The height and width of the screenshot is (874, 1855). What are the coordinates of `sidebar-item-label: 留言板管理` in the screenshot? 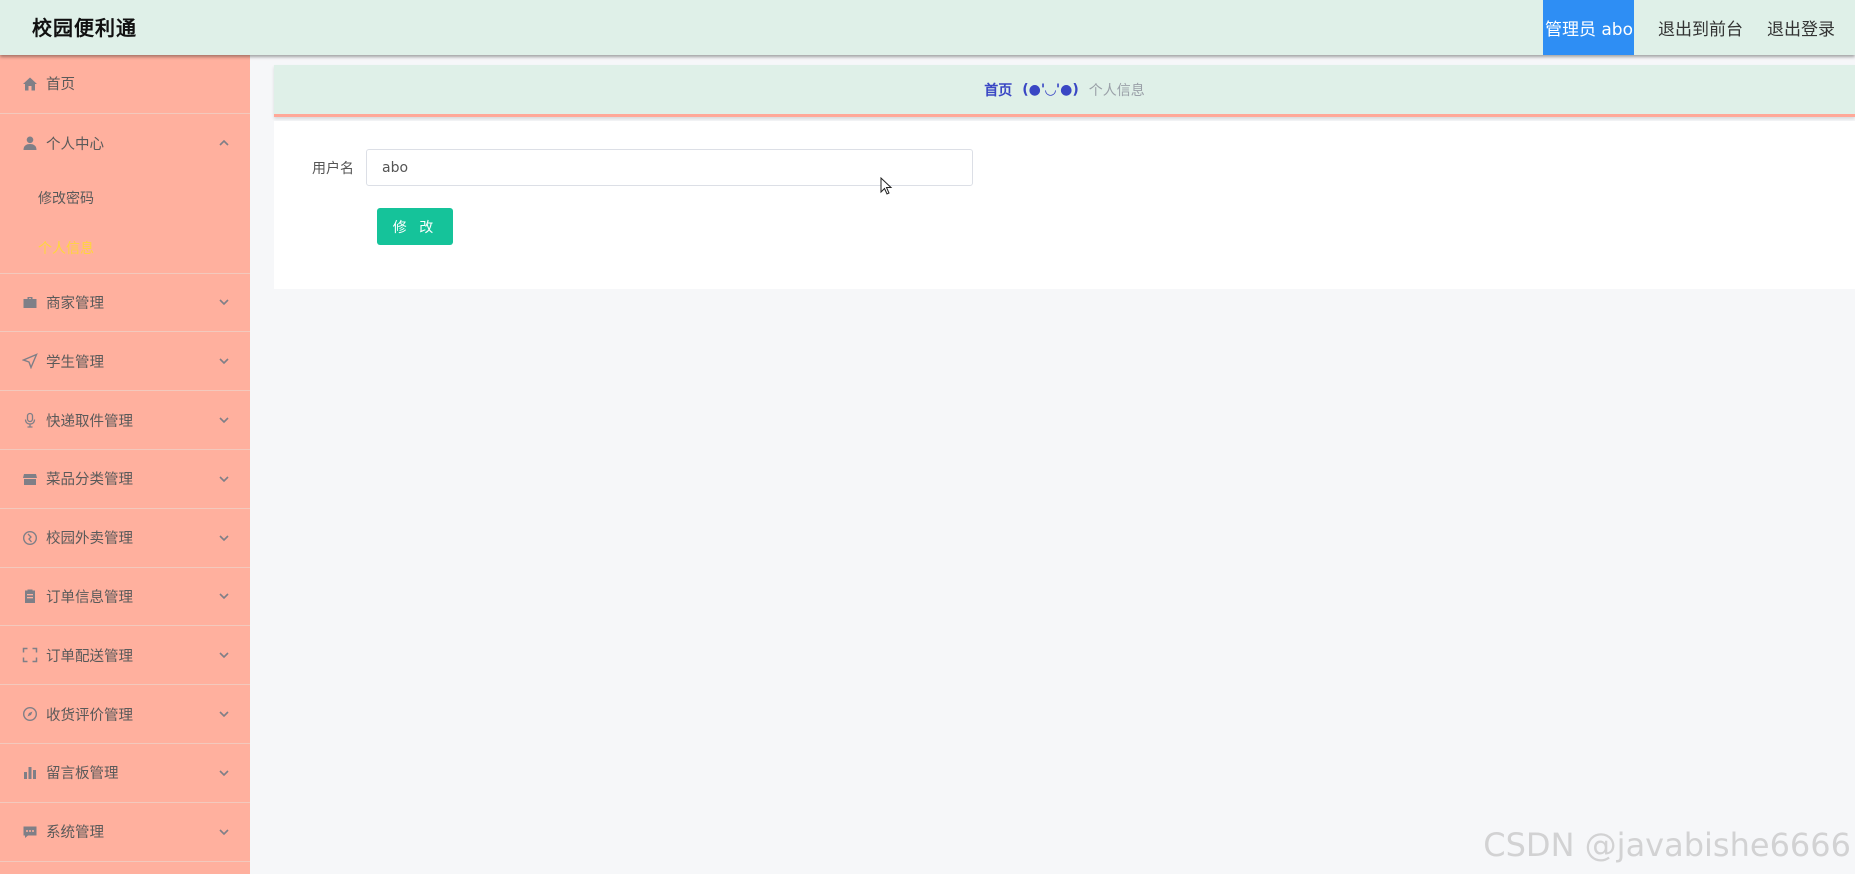 It's located at (82, 774).